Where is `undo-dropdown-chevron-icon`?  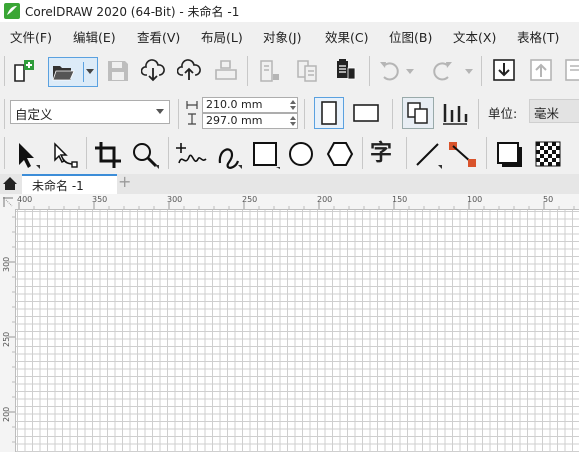
undo-dropdown-chevron-icon is located at coordinates (410, 72).